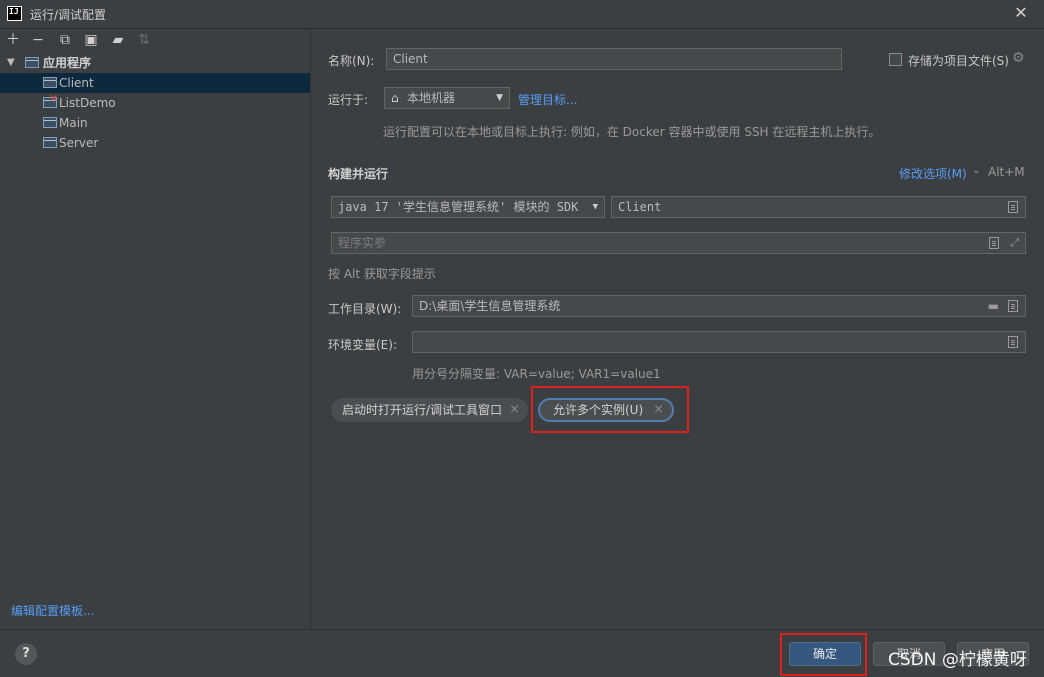  What do you see at coordinates (895, 59) in the screenshot?
I see `store-project-checkbox` at bounding box center [895, 59].